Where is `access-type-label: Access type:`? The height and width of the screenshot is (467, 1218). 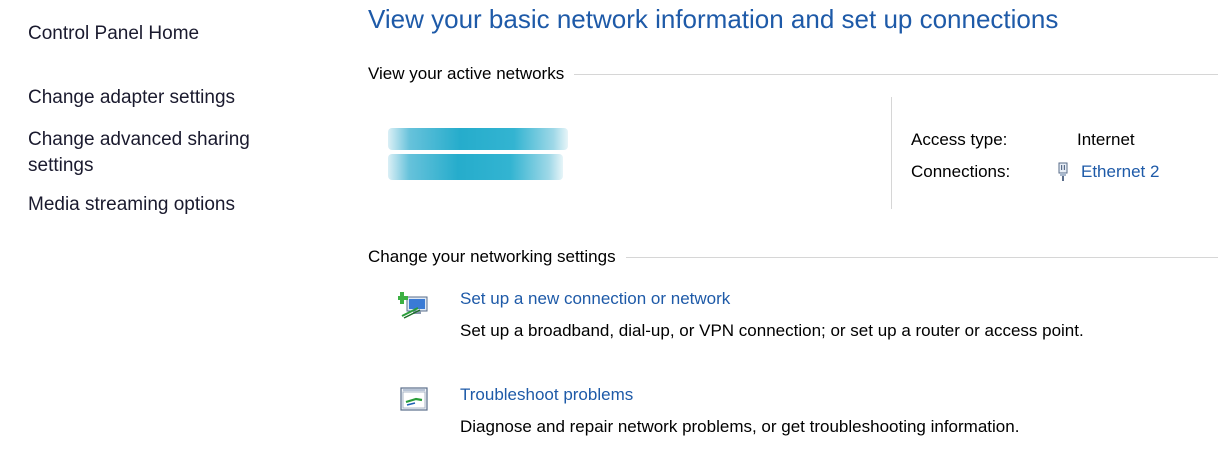
access-type-label: Access type: is located at coordinates (959, 139).